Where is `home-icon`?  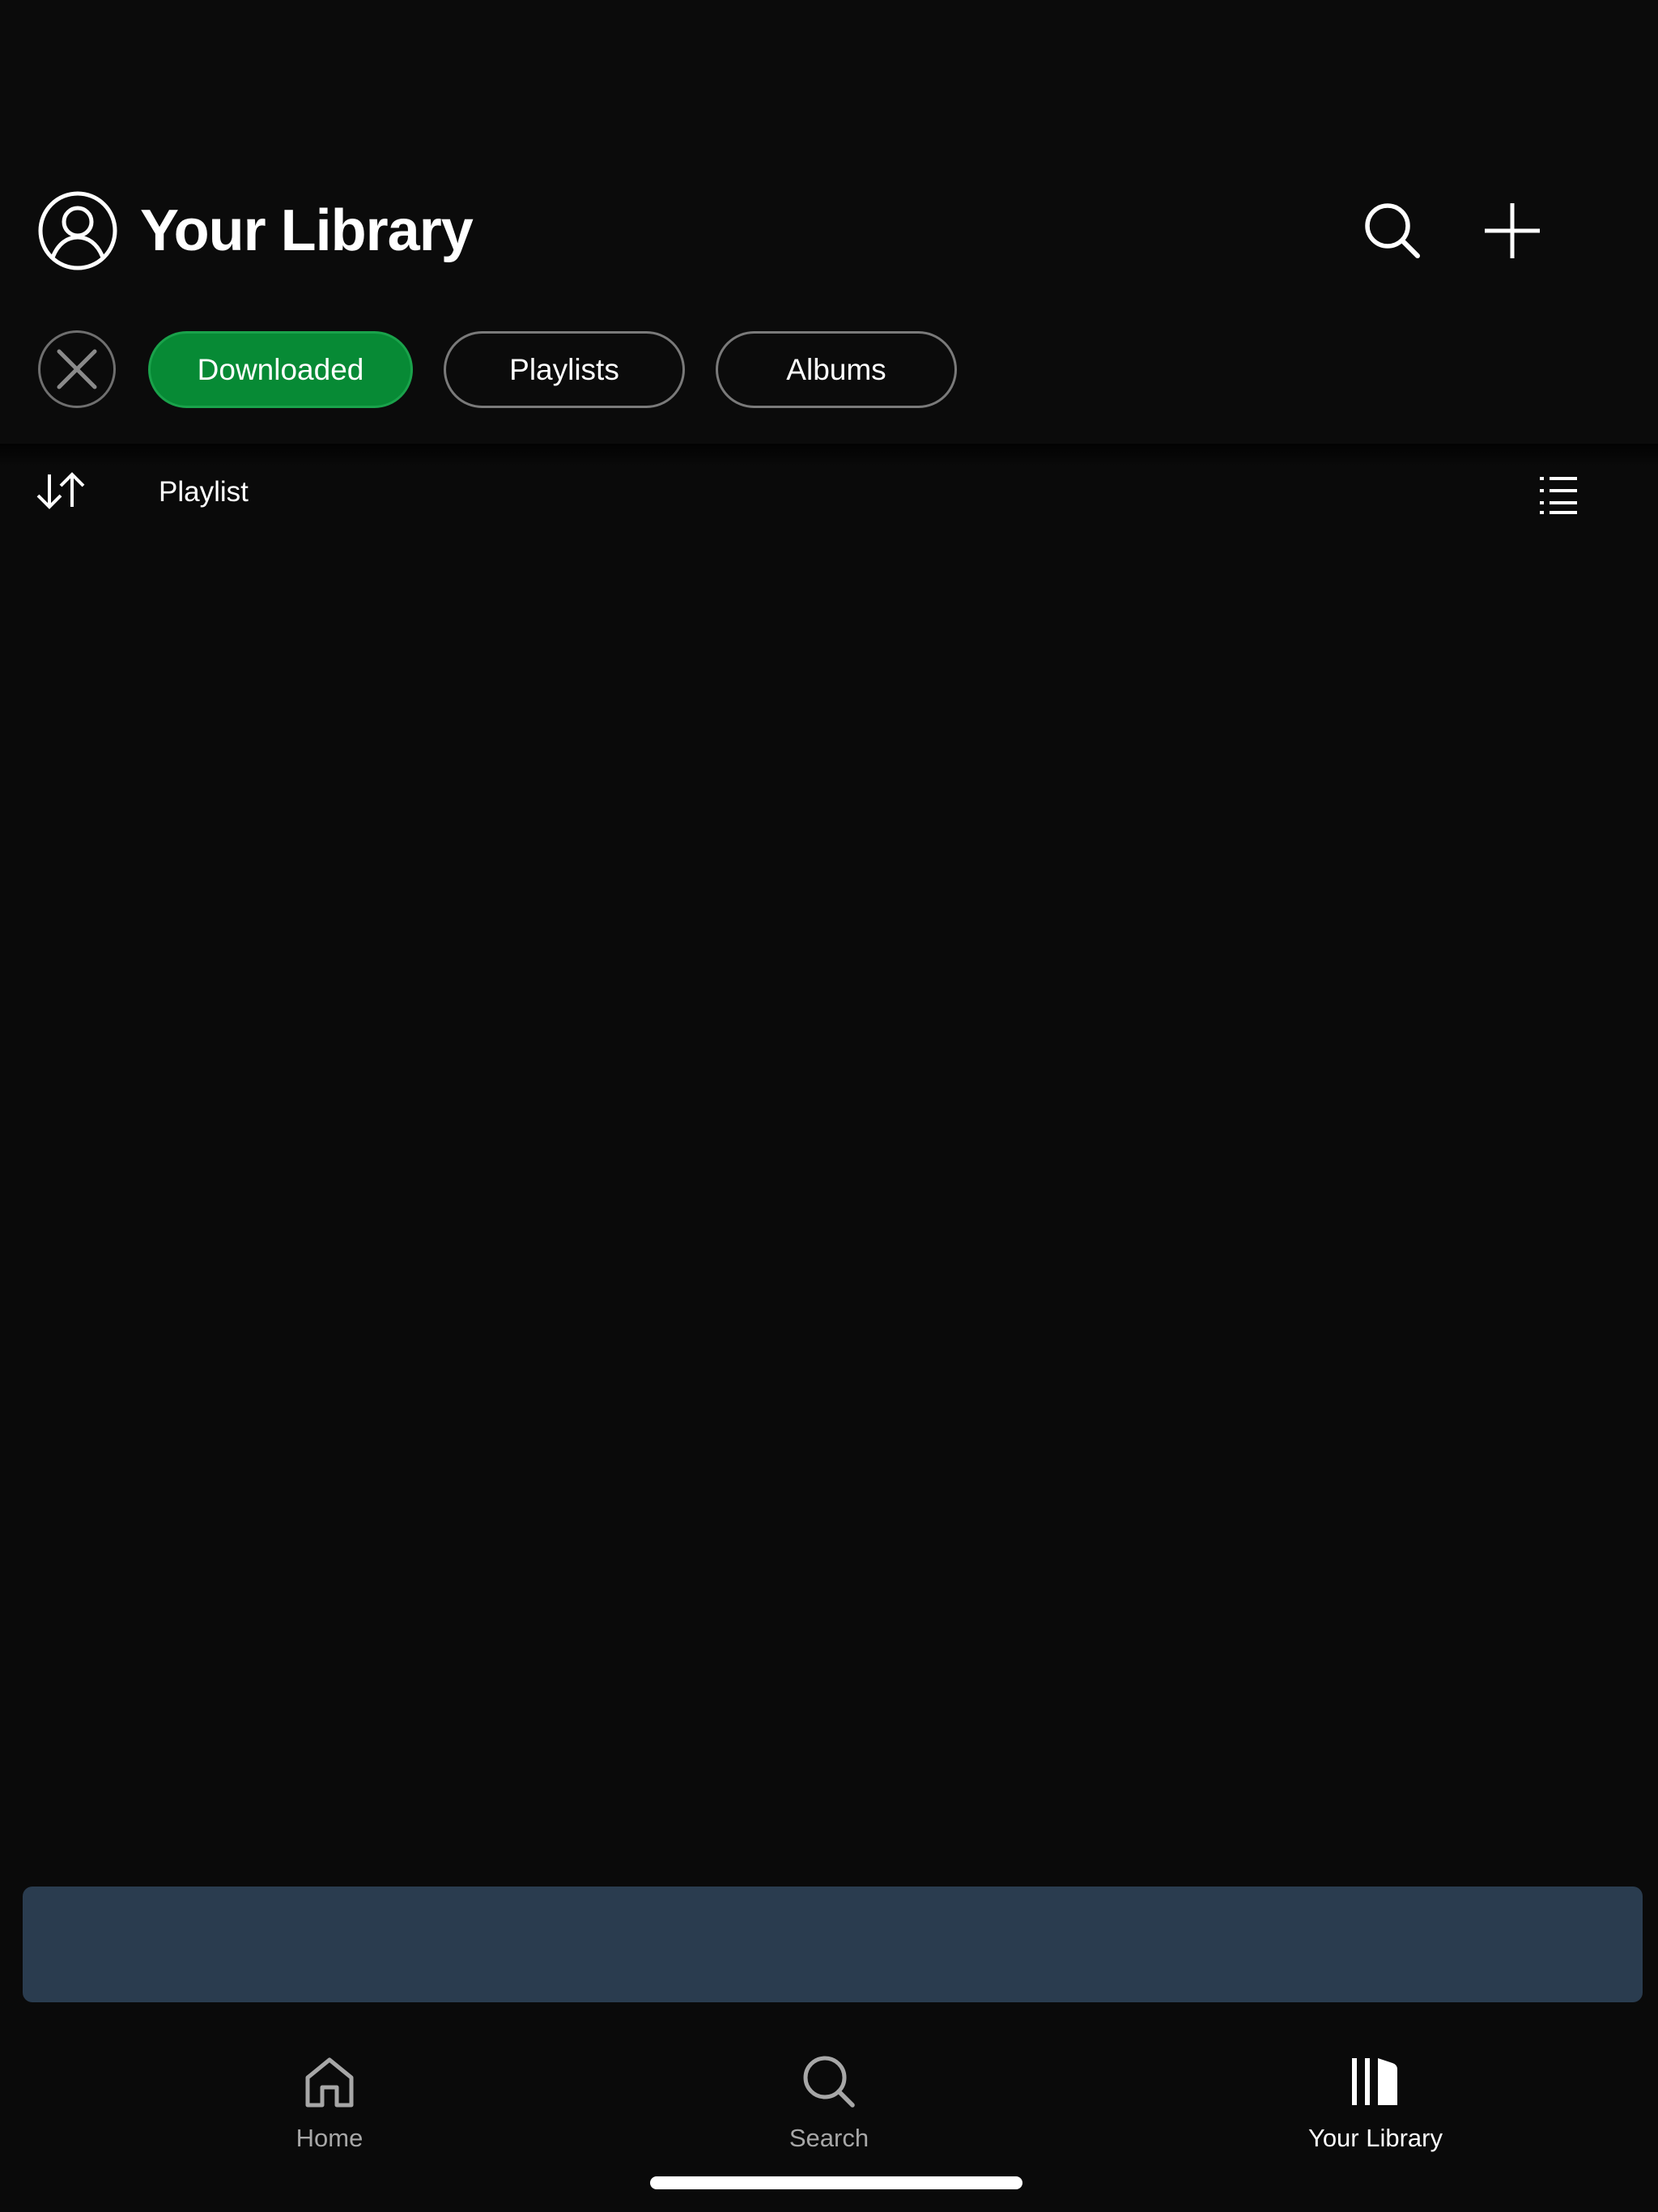 home-icon is located at coordinates (329, 2082).